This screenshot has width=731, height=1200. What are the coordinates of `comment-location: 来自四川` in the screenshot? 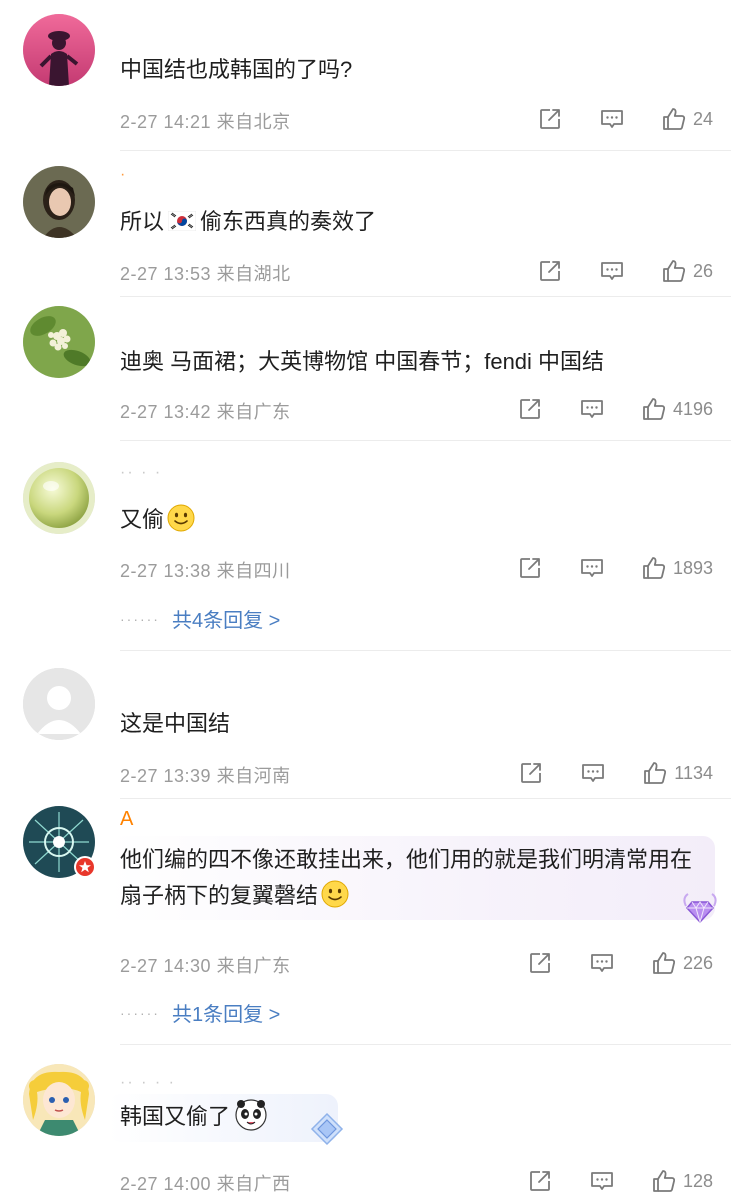 It's located at (253, 571).